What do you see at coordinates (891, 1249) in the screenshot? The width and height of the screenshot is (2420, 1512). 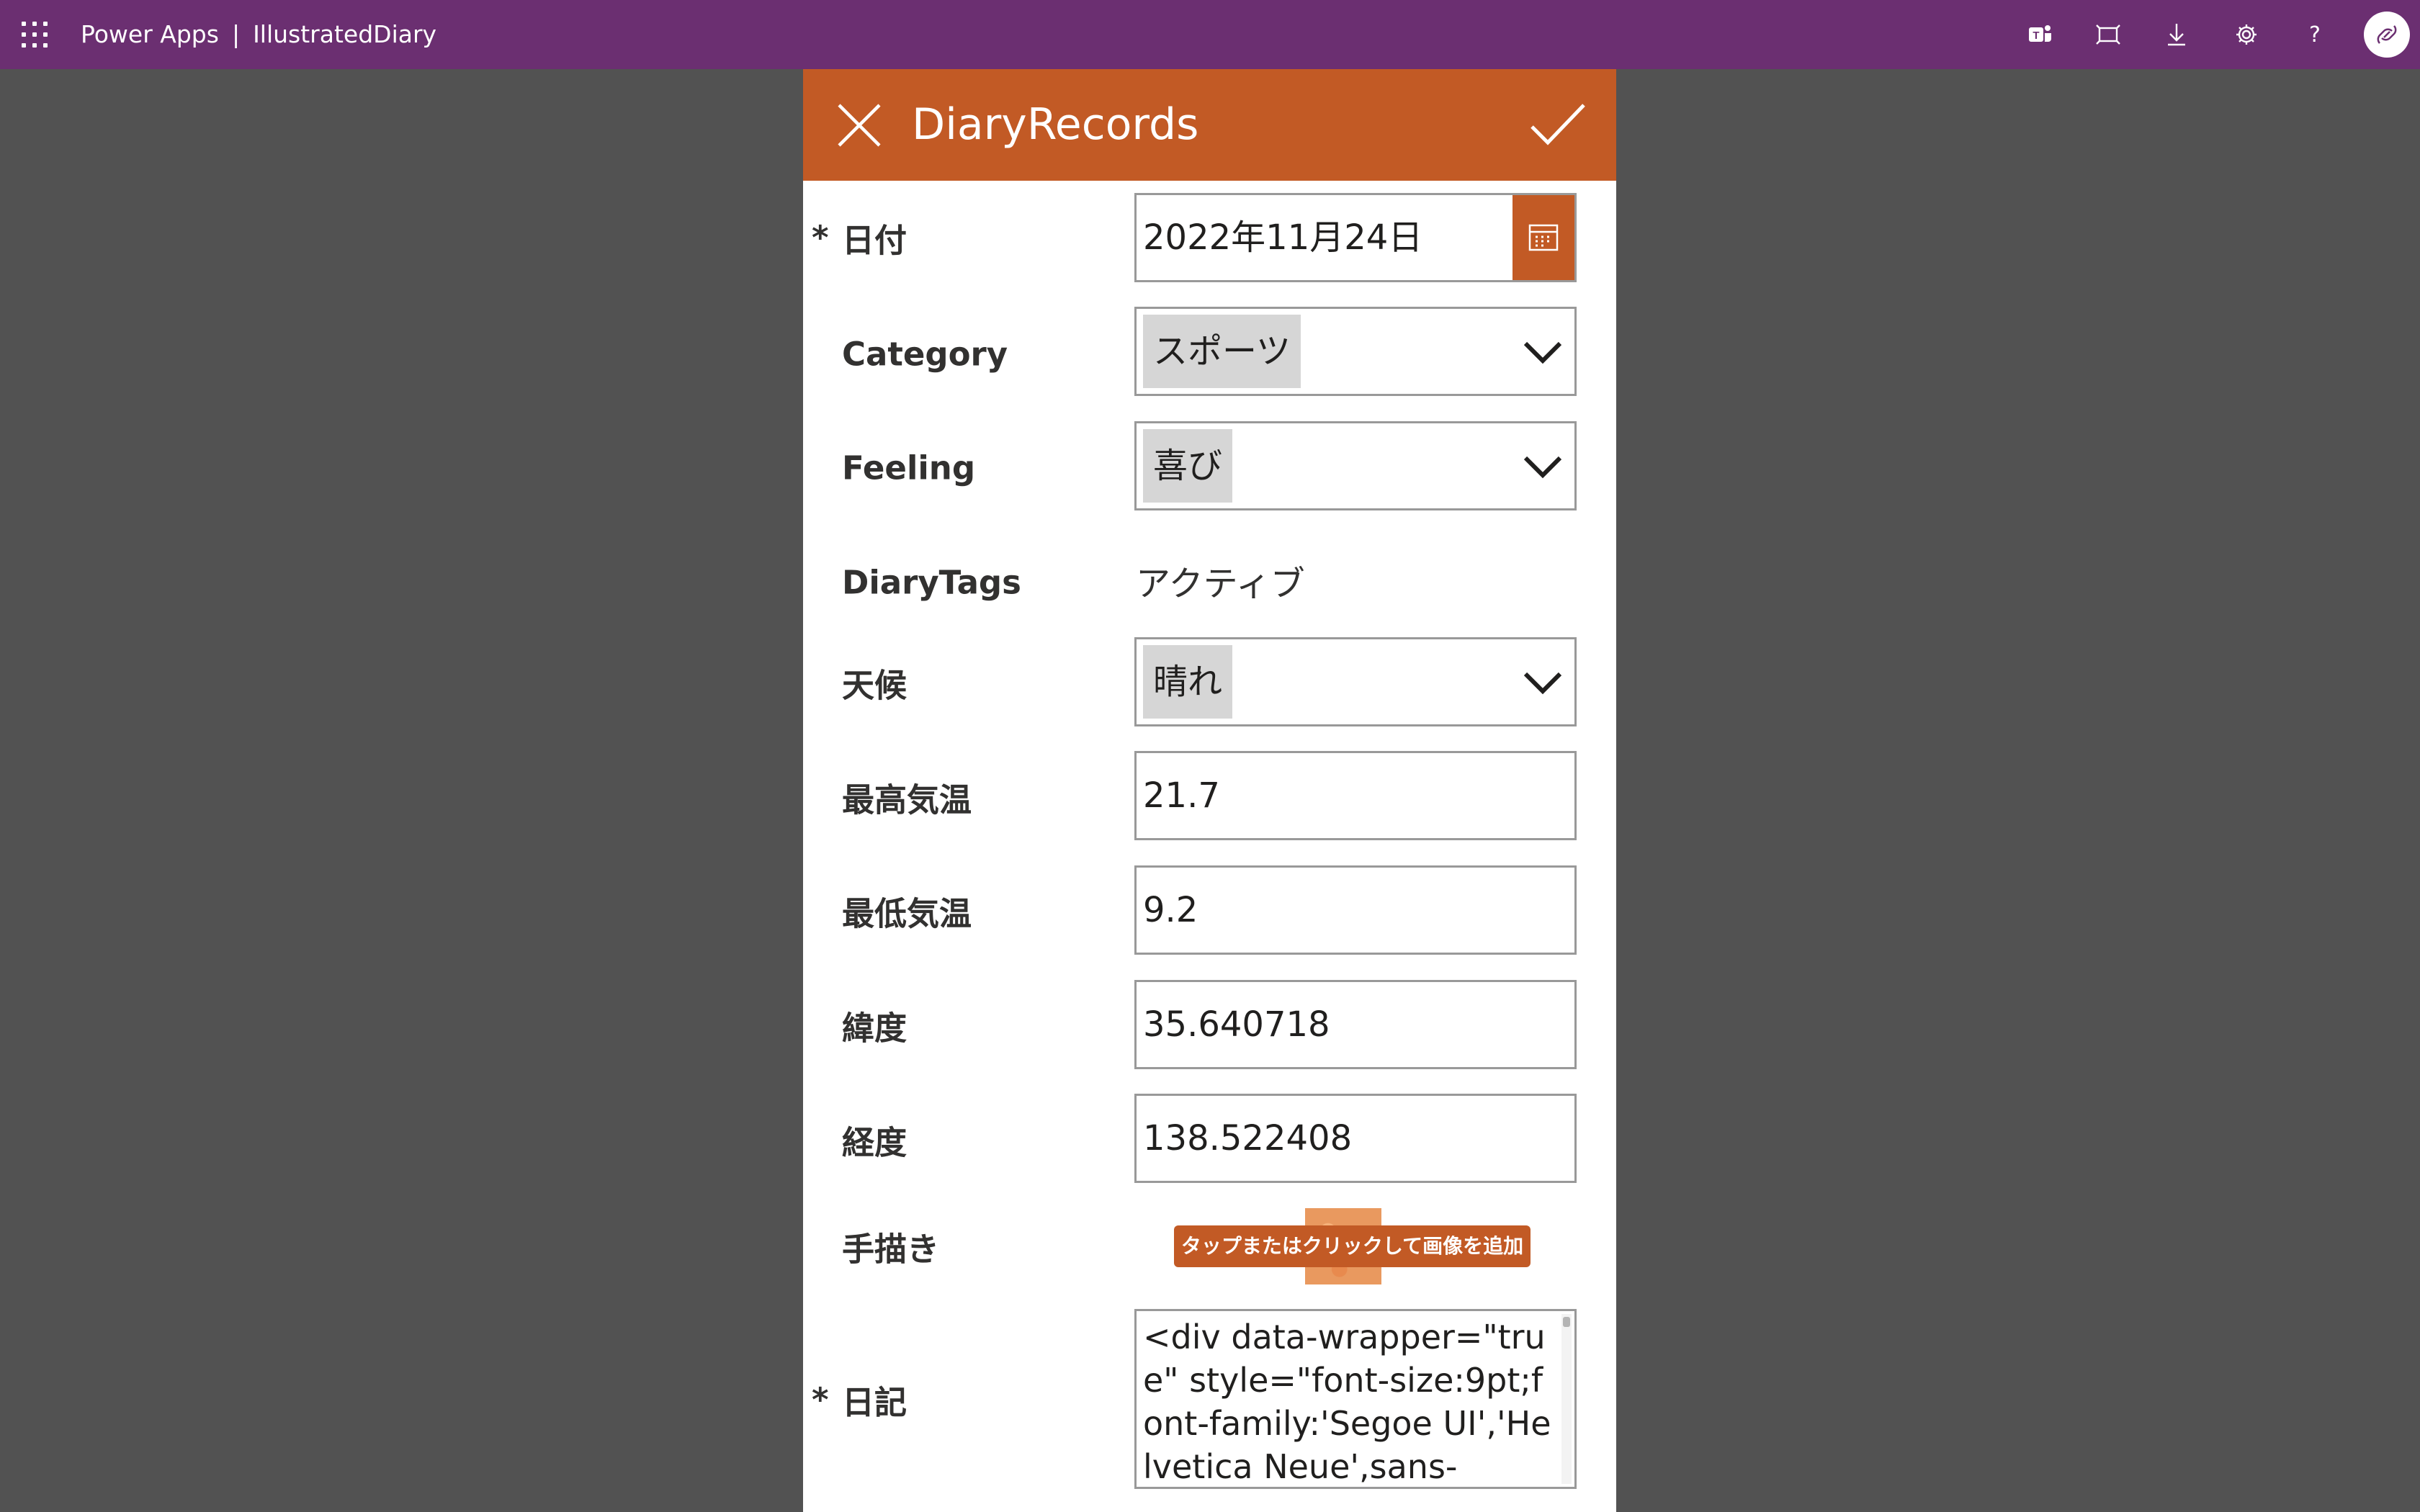 I see `drawing-label: 手描き` at bounding box center [891, 1249].